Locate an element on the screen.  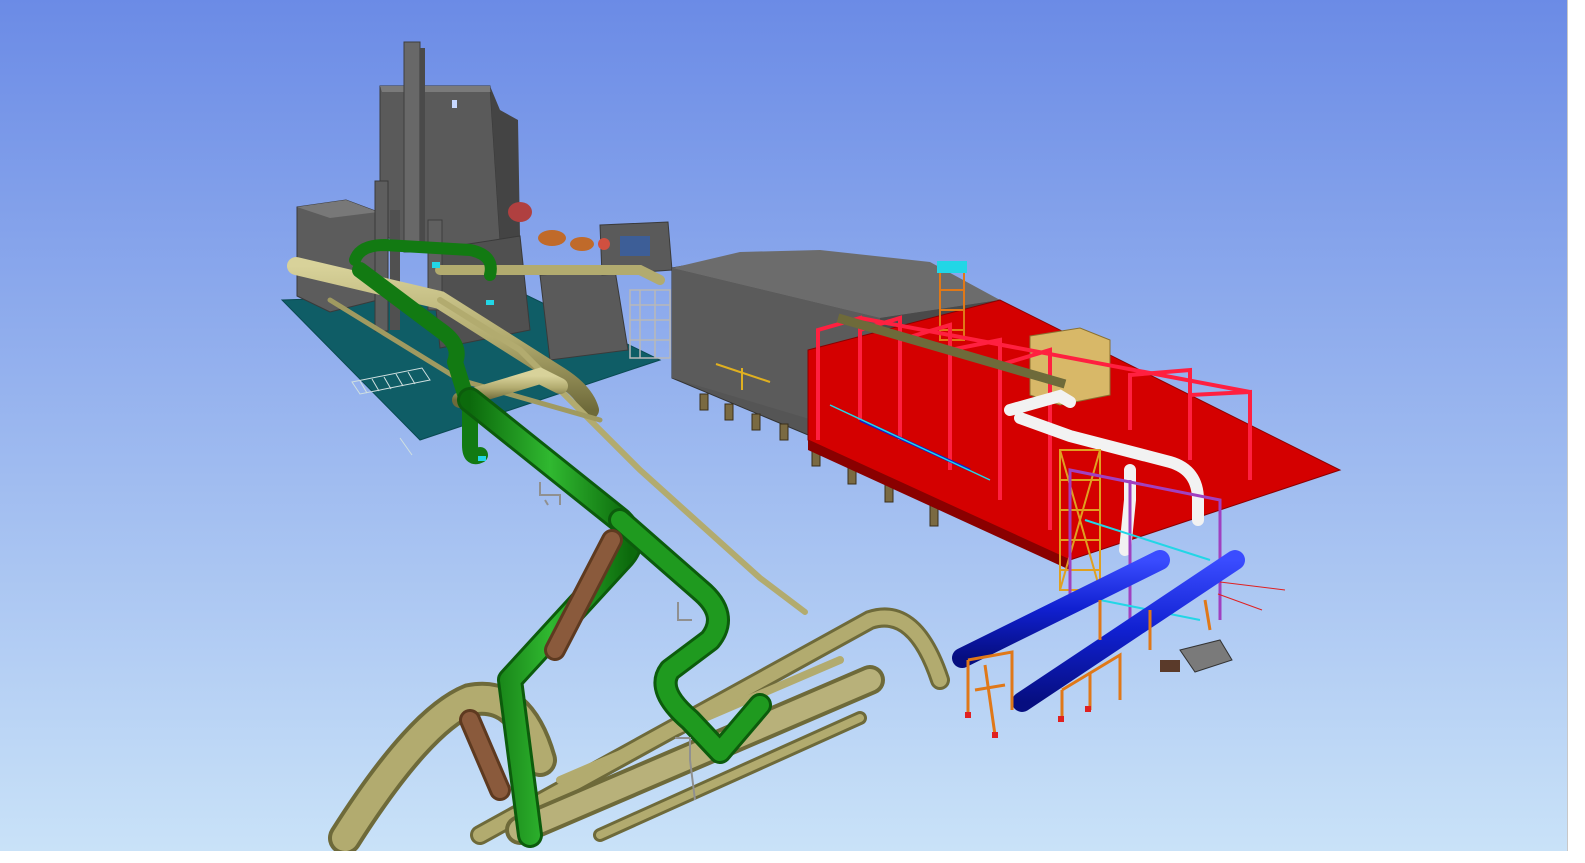
viewport-side-border is located at coordinates (1576, 431).